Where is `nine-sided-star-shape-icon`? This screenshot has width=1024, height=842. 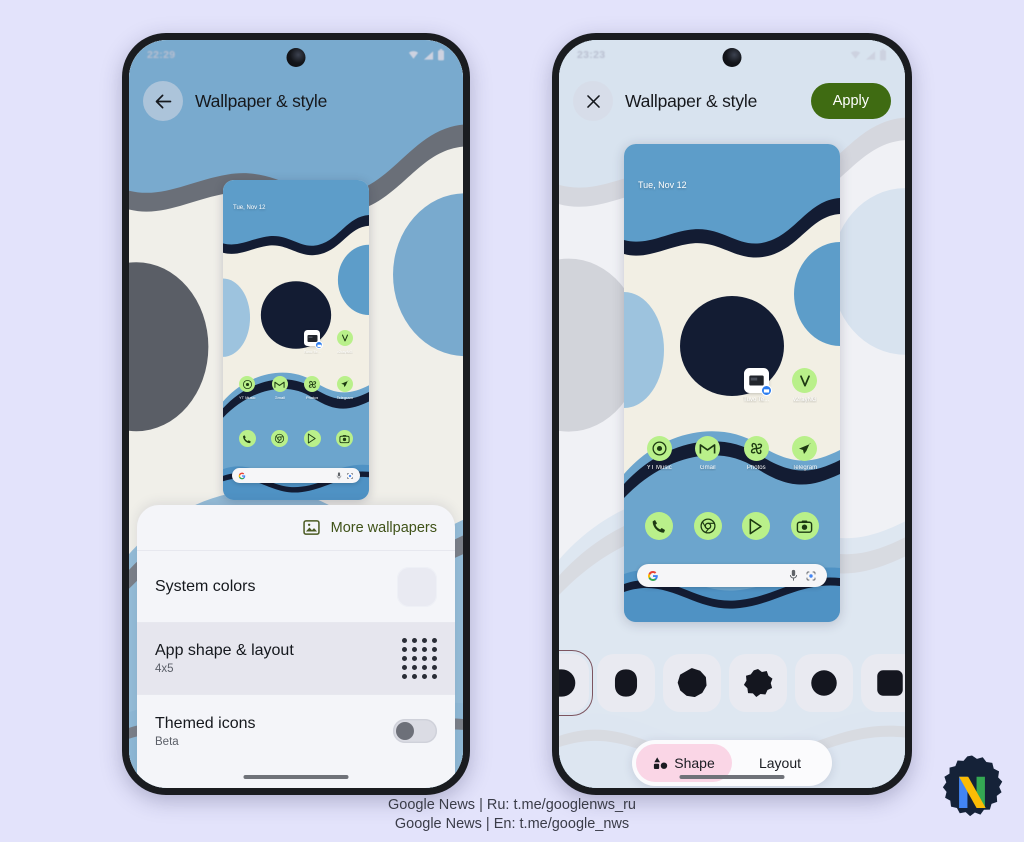 nine-sided-star-shape-icon is located at coordinates (758, 682).